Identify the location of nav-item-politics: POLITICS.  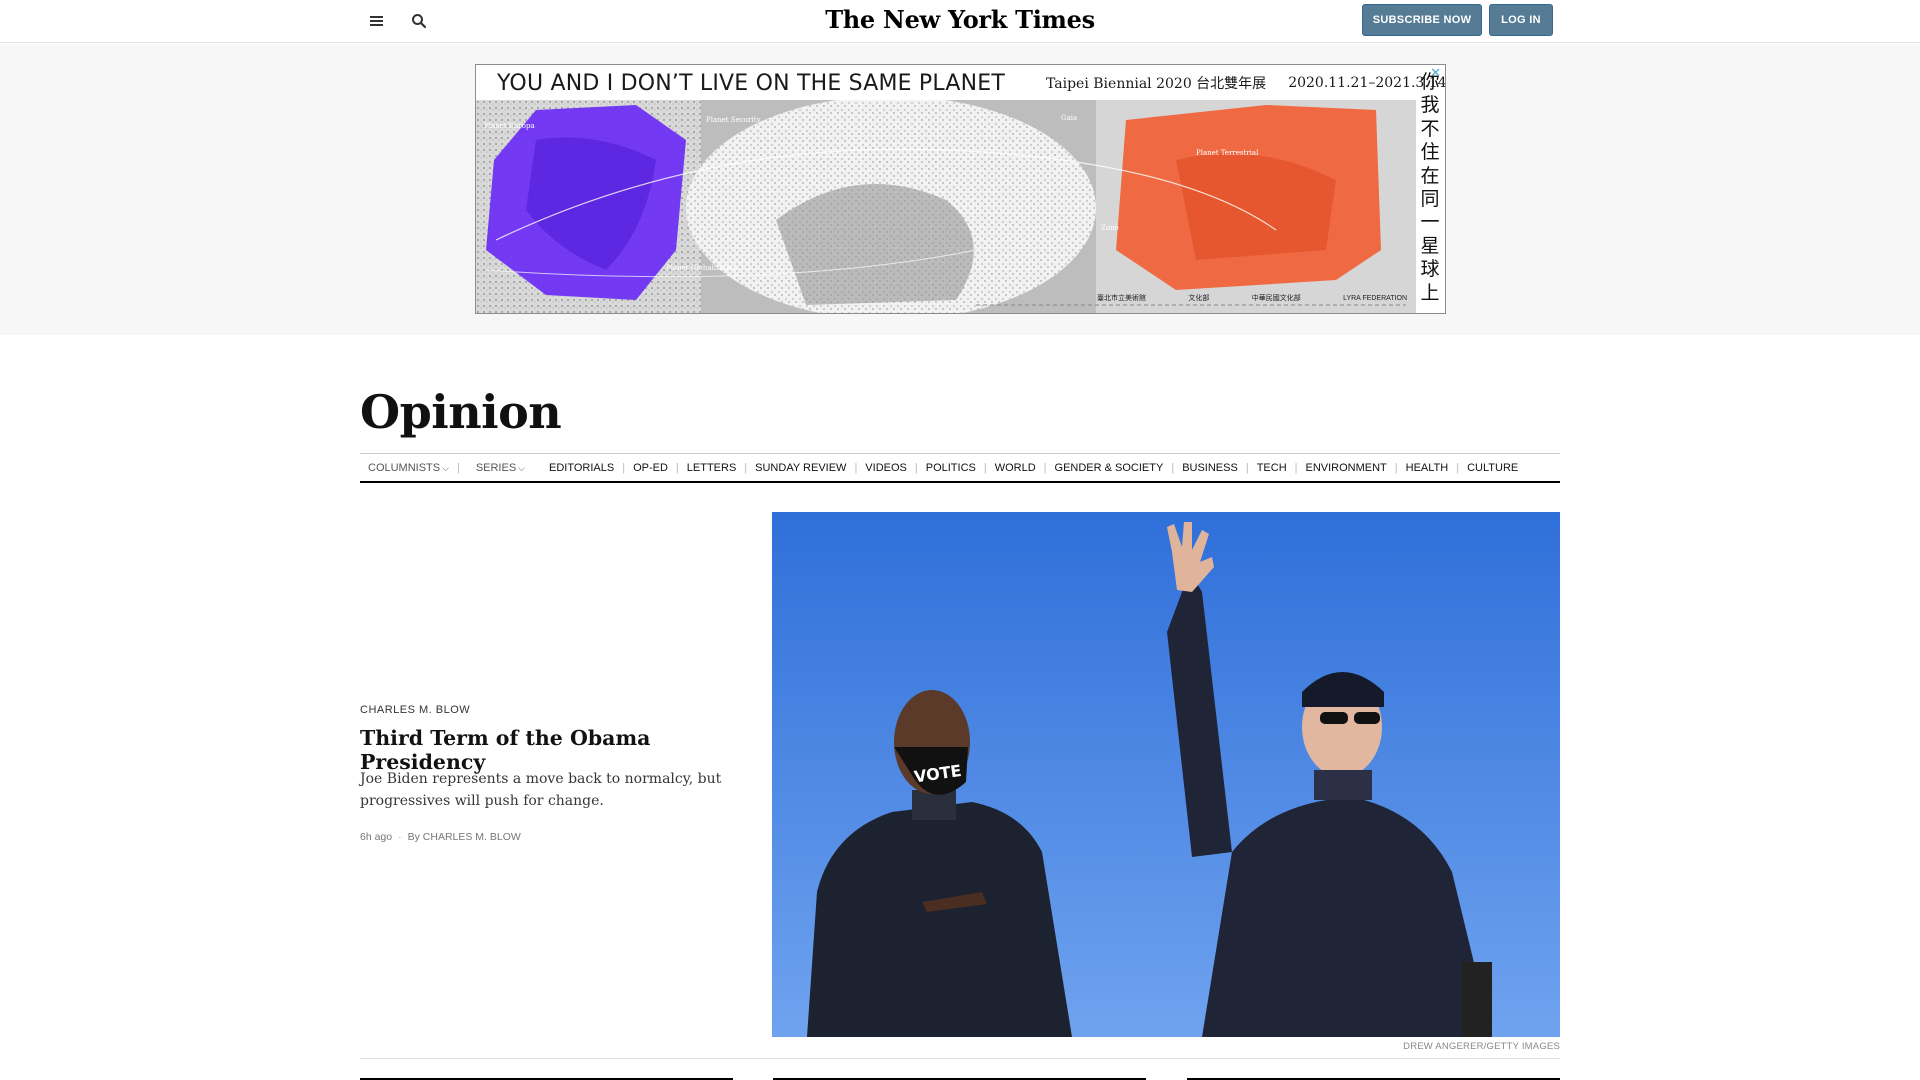
(951, 468).